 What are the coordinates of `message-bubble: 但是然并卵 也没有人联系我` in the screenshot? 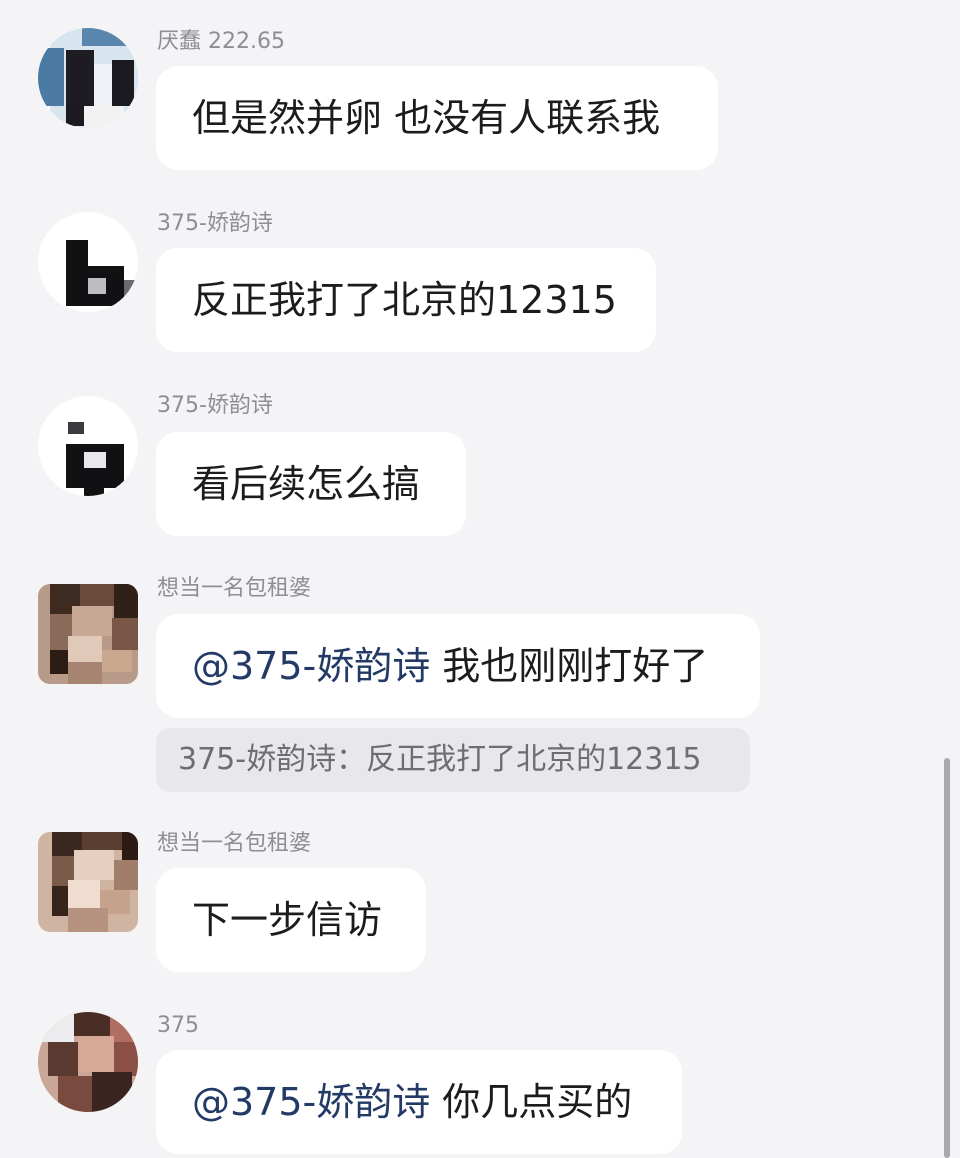 It's located at (437, 118).